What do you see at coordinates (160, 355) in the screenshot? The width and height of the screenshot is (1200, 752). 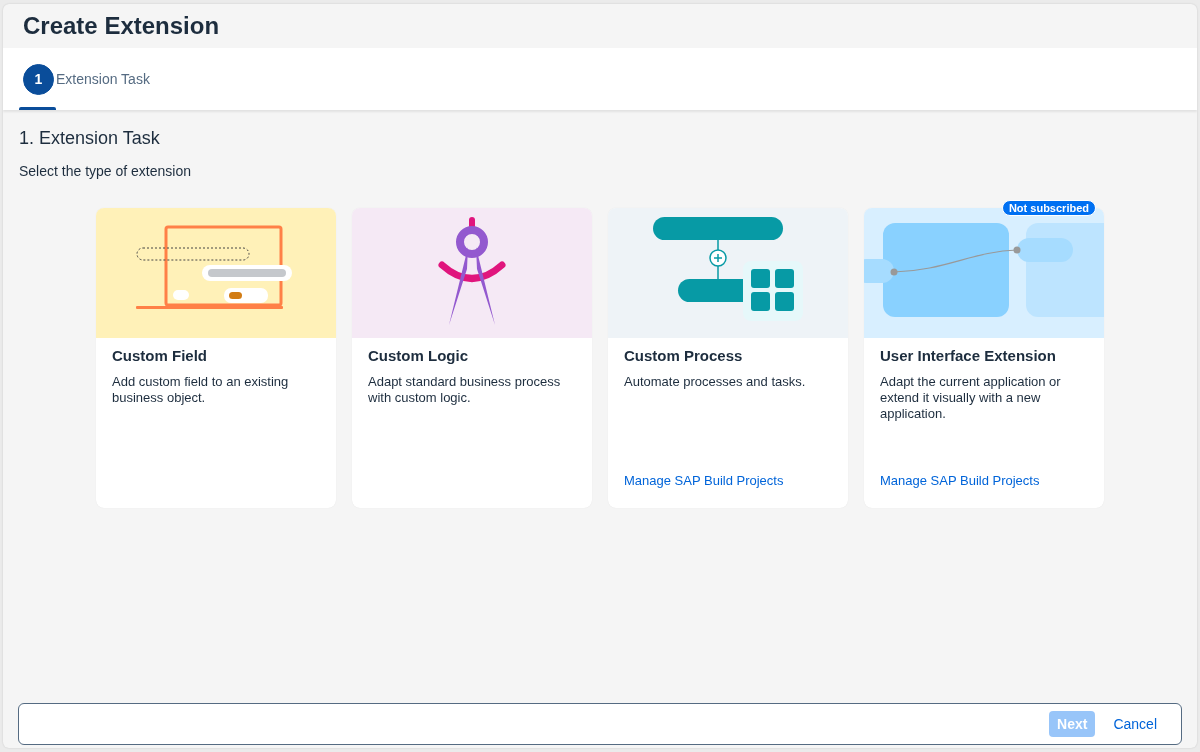 I see `card-title: Custom Field` at bounding box center [160, 355].